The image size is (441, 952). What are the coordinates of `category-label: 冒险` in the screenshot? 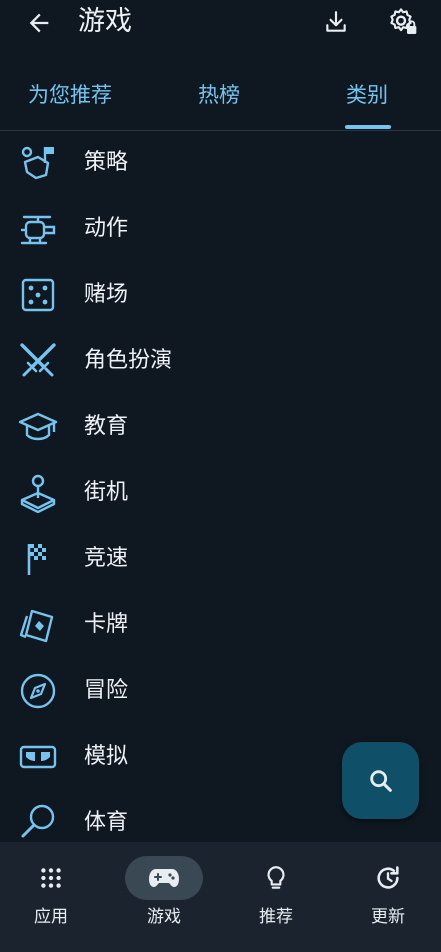 It's located at (106, 690).